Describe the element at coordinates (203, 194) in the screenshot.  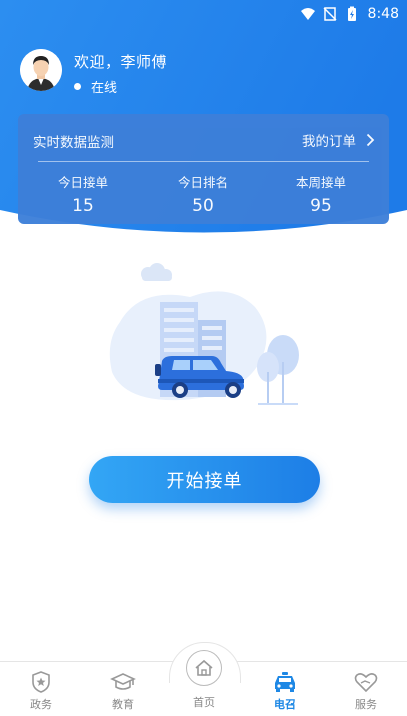
I see `stat-today-rank: 今日排名 50` at that location.